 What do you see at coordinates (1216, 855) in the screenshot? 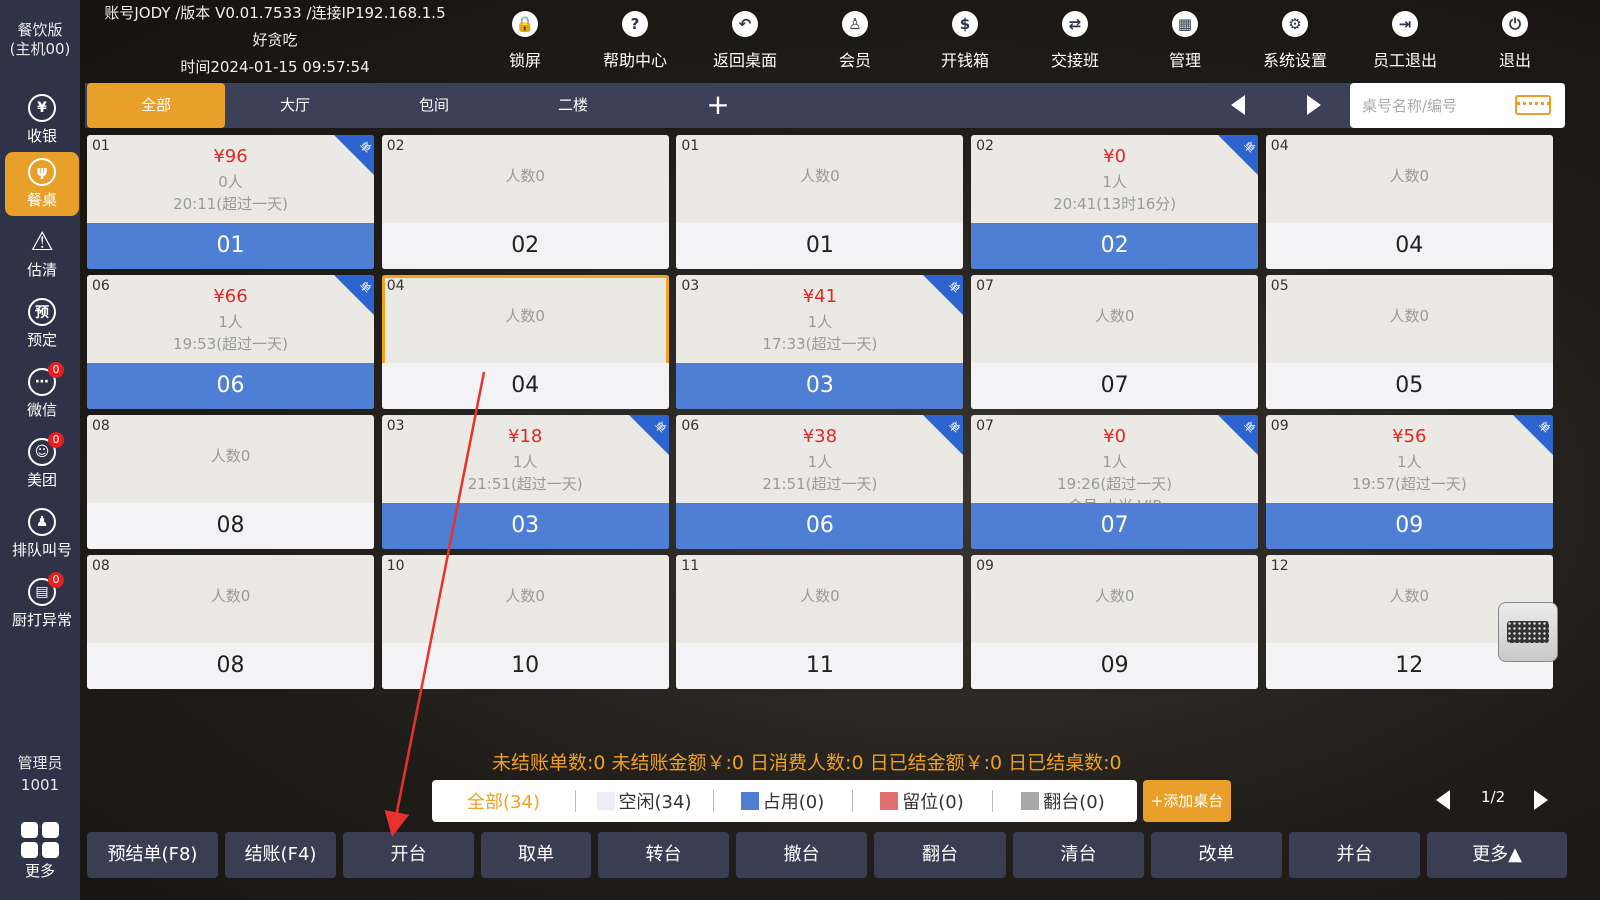
I see `action-button-8: 改单` at bounding box center [1216, 855].